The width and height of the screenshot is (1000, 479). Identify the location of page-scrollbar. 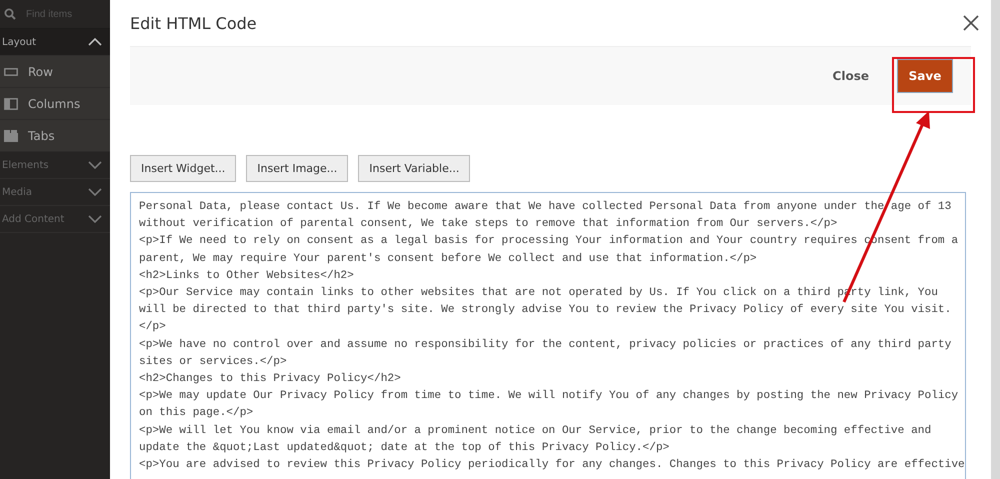
(995, 239).